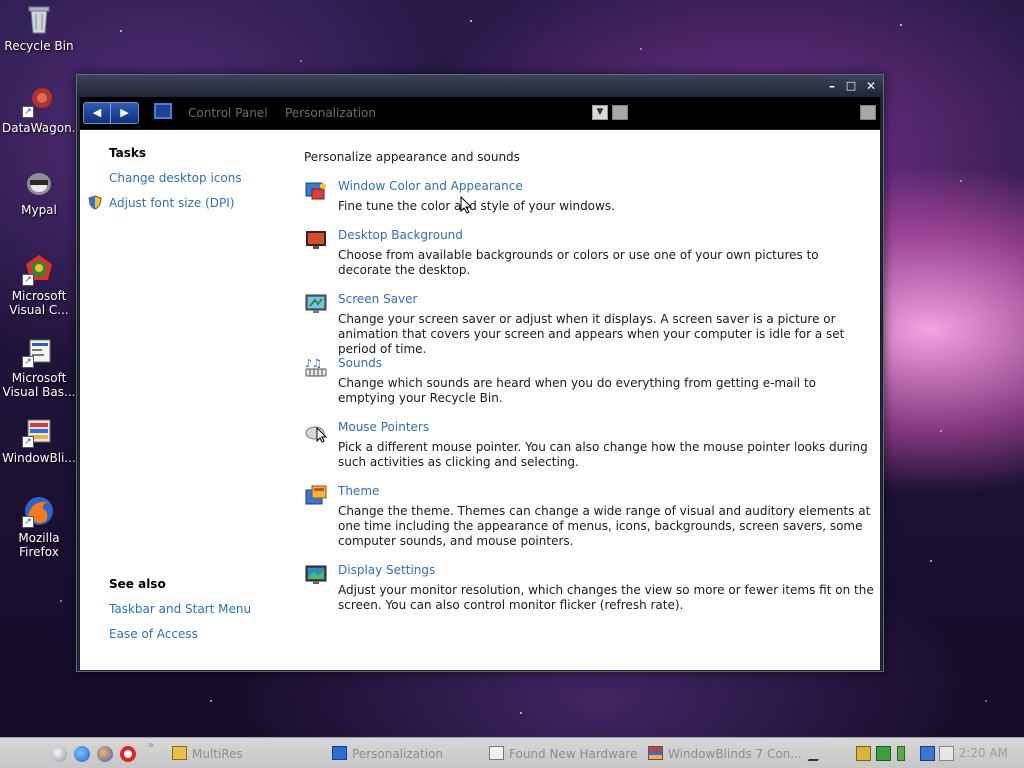 This screenshot has width=1024, height=768. Describe the element at coordinates (430, 186) in the screenshot. I see `window-color-link: Window Color and Appearance` at that location.